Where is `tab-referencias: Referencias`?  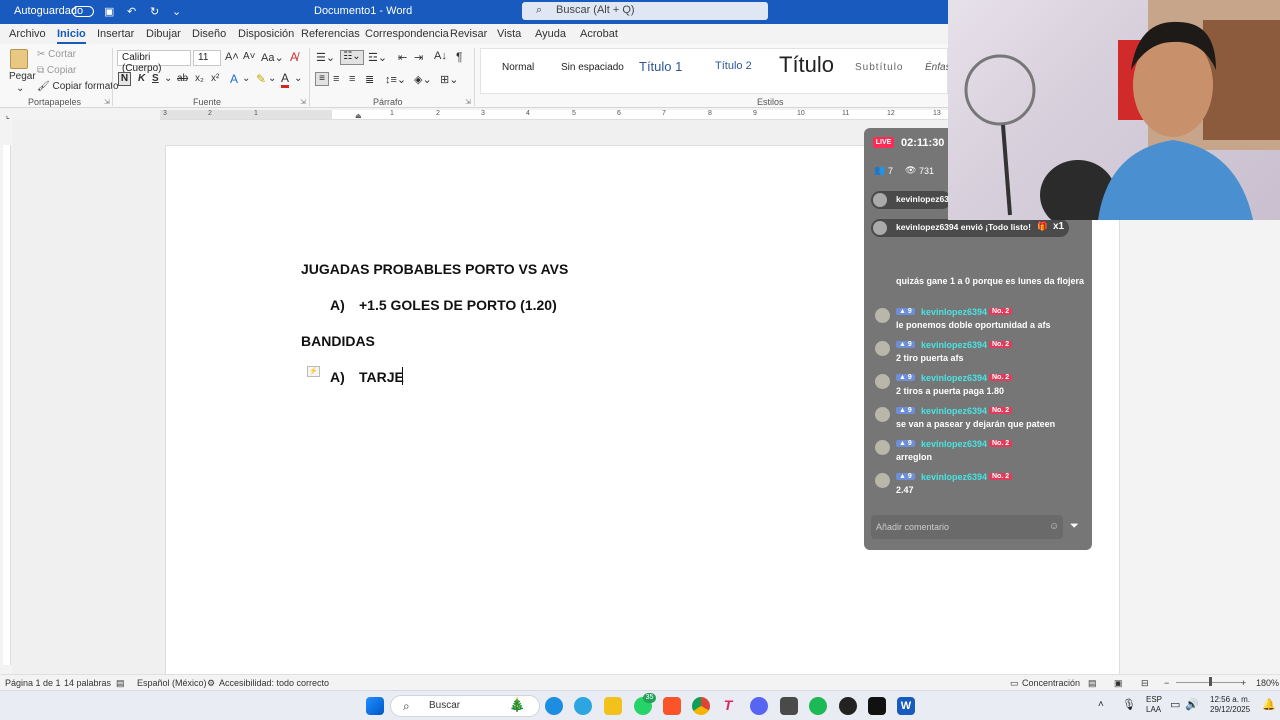 tab-referencias: Referencias is located at coordinates (330, 34).